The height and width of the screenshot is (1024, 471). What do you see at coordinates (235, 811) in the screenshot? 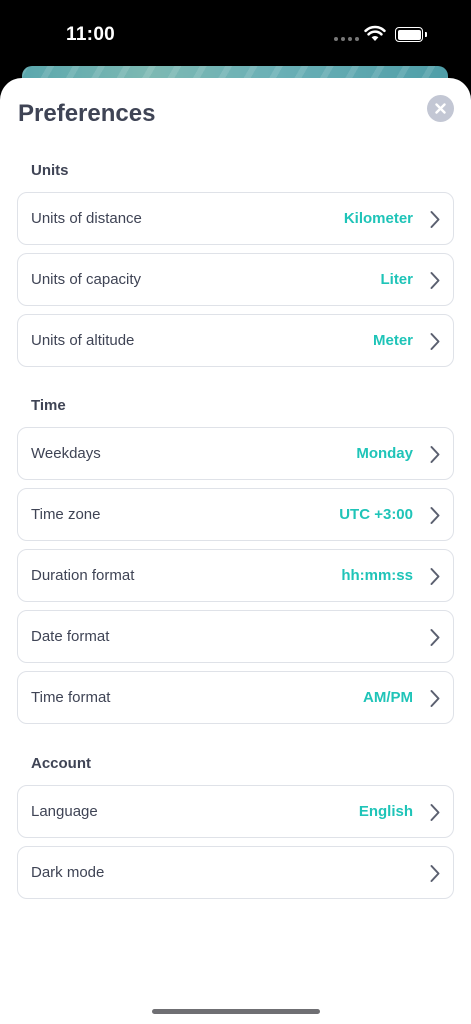
I see `row-language: Language English` at bounding box center [235, 811].